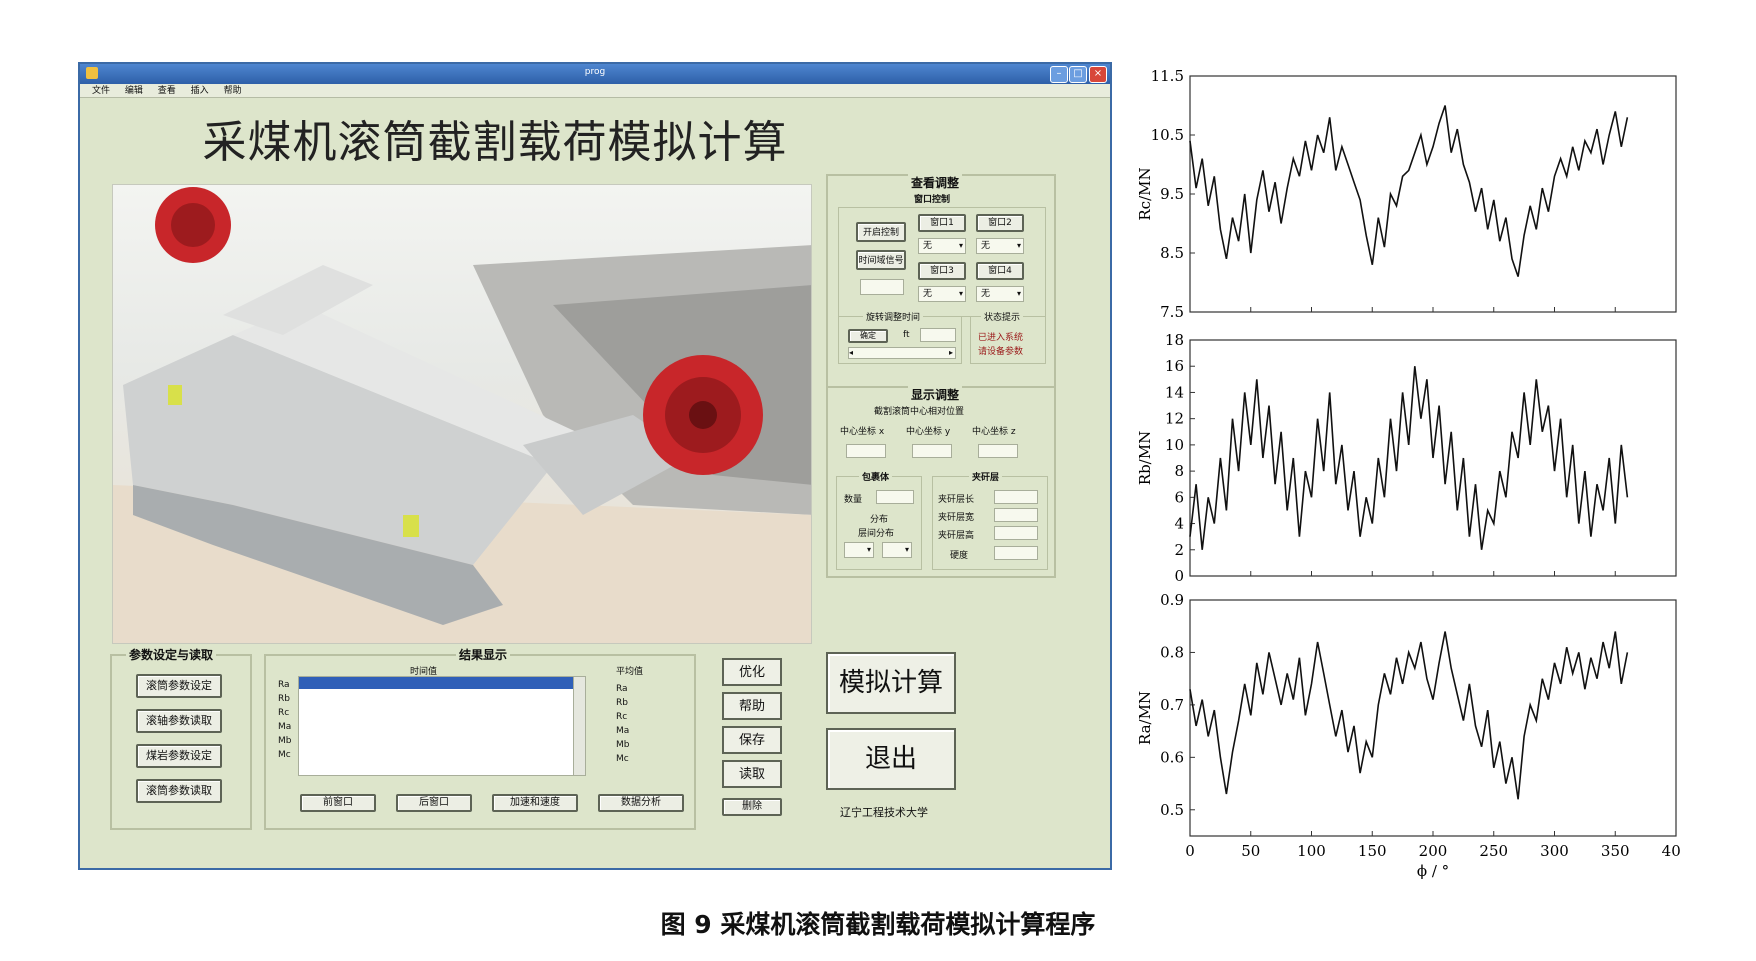 This screenshot has height=961, width=1756. I want to click on maximize-icon: □, so click(1078, 74).